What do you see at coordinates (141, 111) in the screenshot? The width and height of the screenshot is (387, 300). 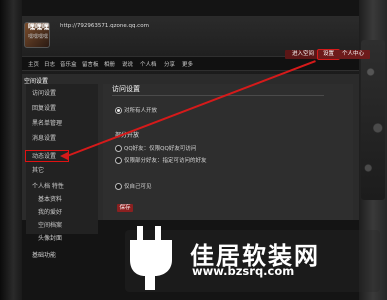 I see `option-open-all-label: 对所有人开放` at bounding box center [141, 111].